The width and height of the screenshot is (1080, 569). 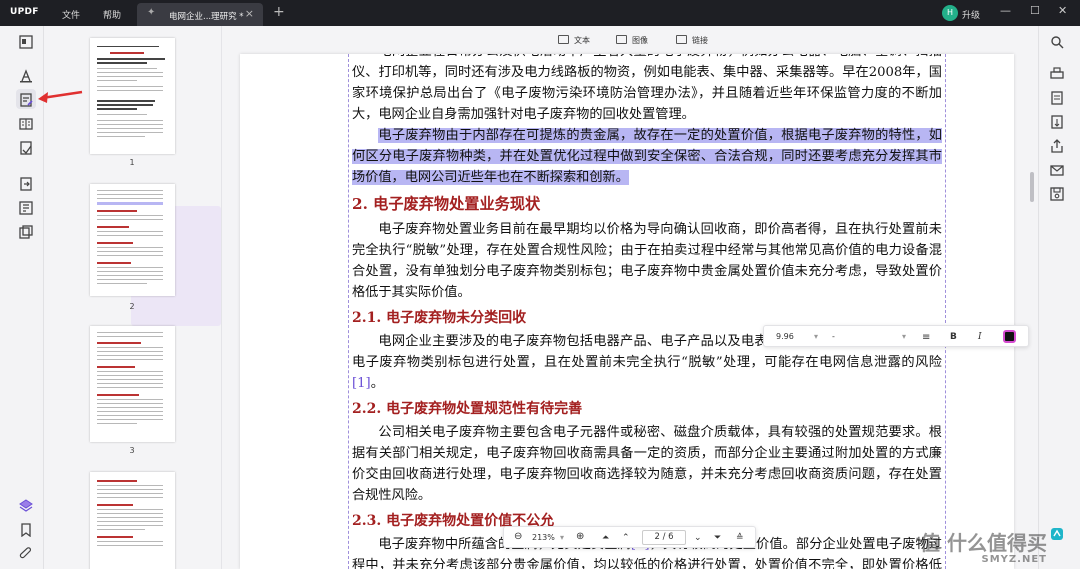 I want to click on annotation-arrow, so click(x=60, y=96).